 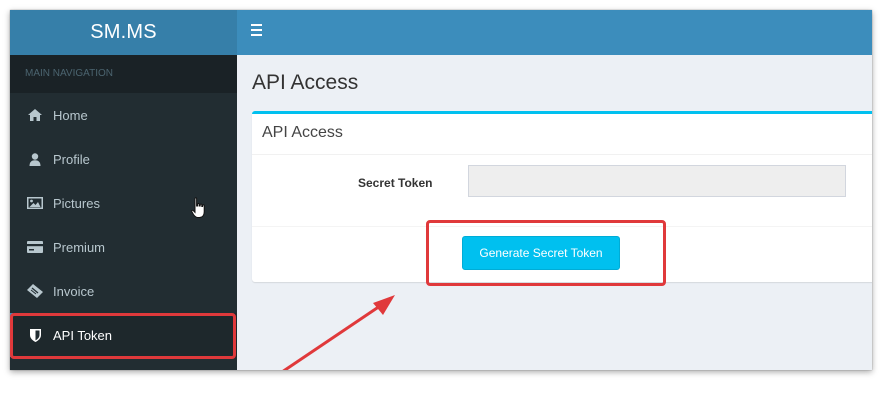 I want to click on box-footer-divider, so click(x=562, y=226).